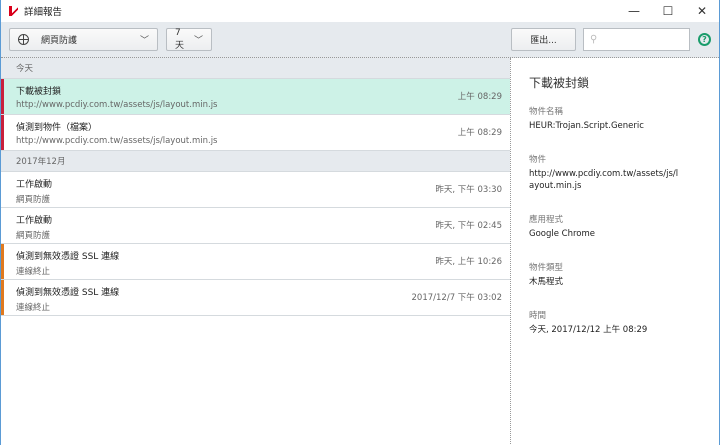 Image resolution: width=720 pixels, height=445 pixels. Describe the element at coordinates (668, 11) in the screenshot. I see `maximize-button: ☐` at that location.